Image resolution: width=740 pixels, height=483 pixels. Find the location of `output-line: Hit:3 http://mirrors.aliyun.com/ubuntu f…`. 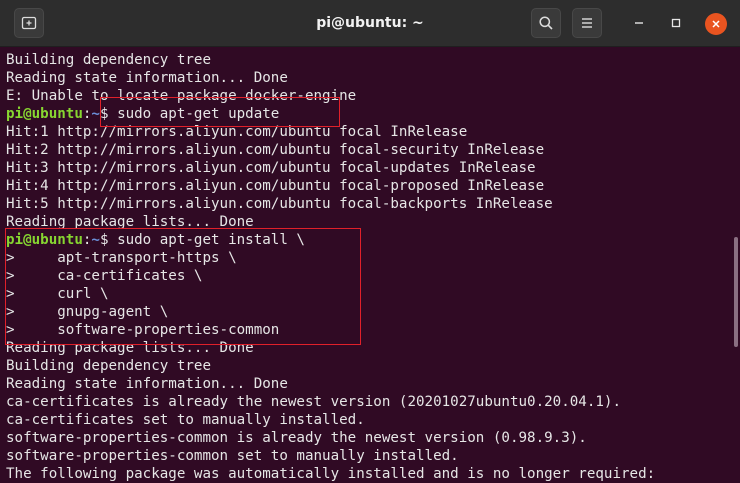

output-line: Hit:3 http://mirrors.aliyun.com/ubuntu f… is located at coordinates (271, 168).